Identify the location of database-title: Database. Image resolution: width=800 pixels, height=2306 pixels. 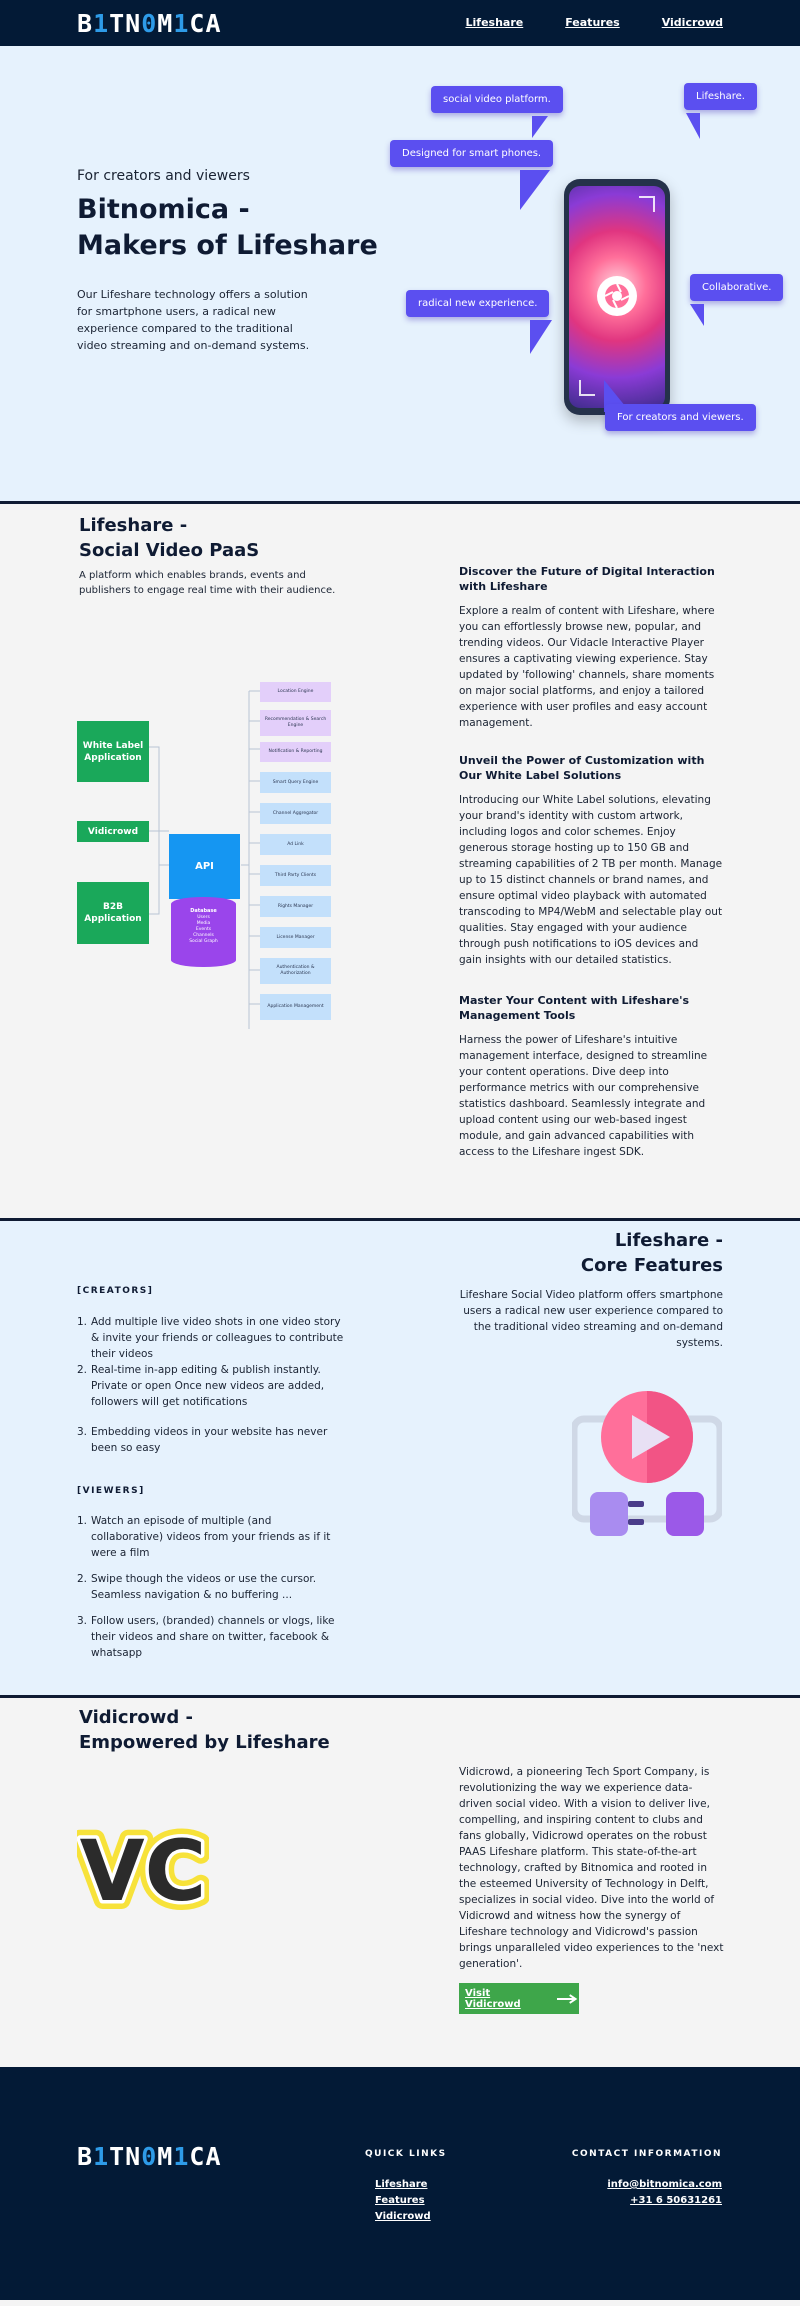
(203, 911).